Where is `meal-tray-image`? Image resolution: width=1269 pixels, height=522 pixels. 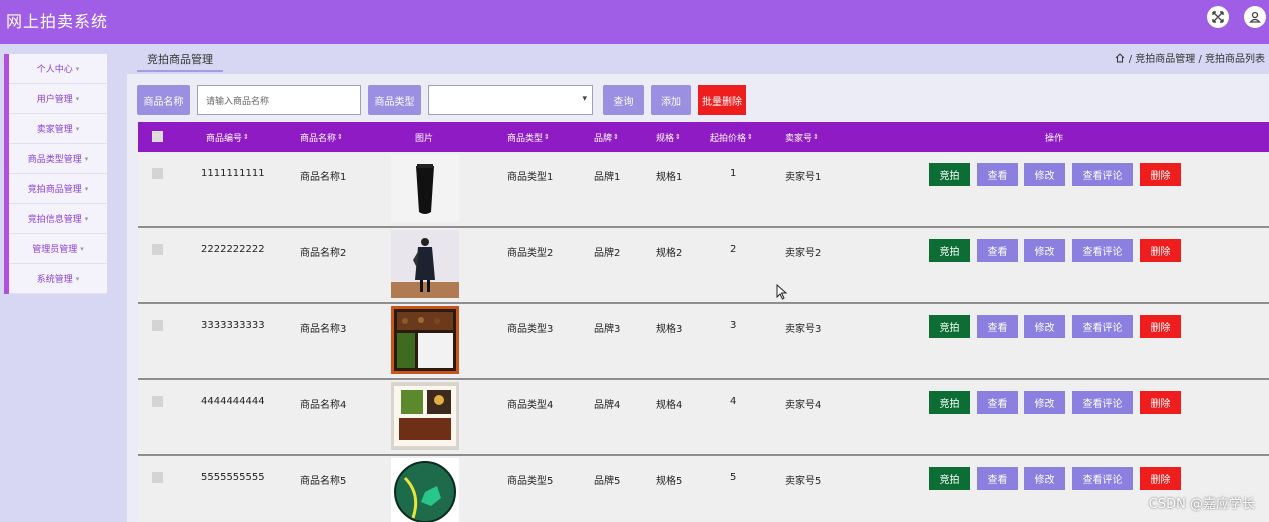
meal-tray-image is located at coordinates (425, 416).